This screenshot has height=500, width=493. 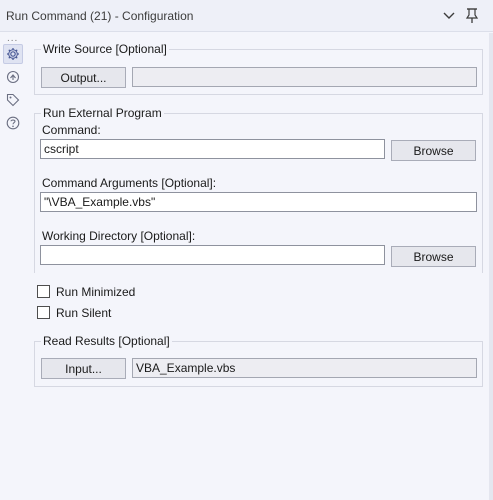 I want to click on workdir-field, so click(x=212, y=255).